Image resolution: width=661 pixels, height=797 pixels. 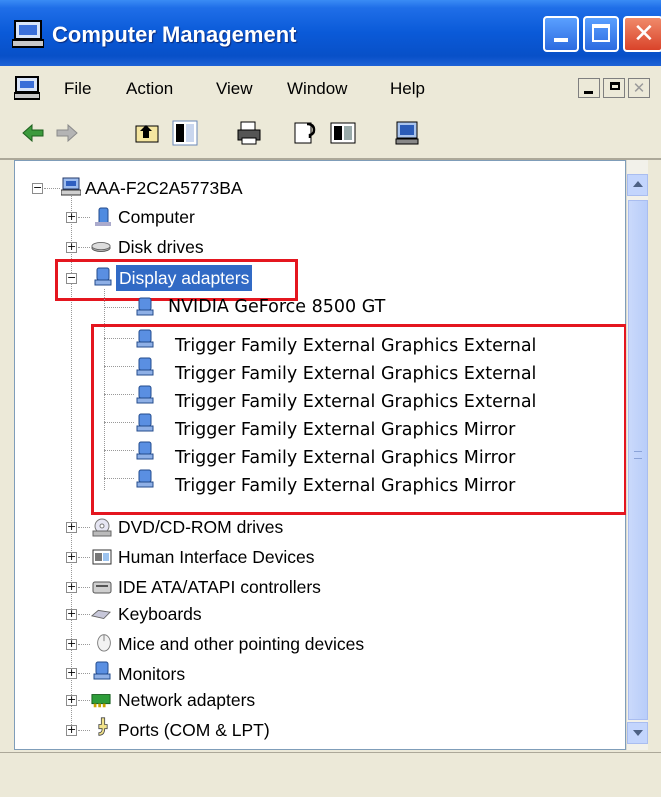 I want to click on maximize-icon, so click(x=601, y=33).